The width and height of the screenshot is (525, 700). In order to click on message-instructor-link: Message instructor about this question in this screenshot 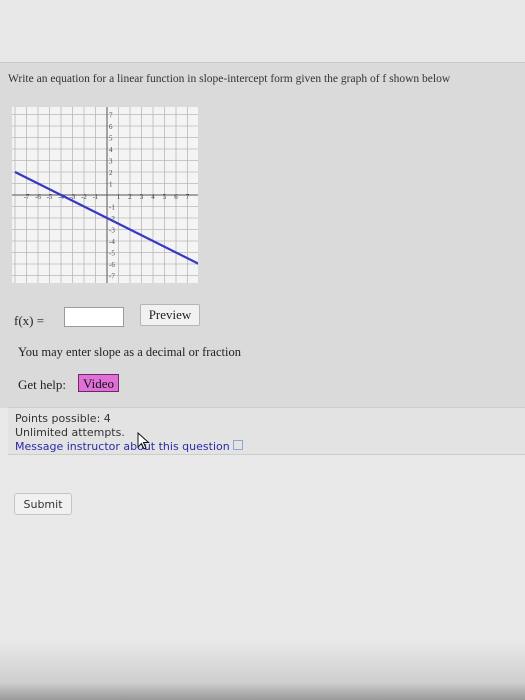, I will do `click(122, 446)`.